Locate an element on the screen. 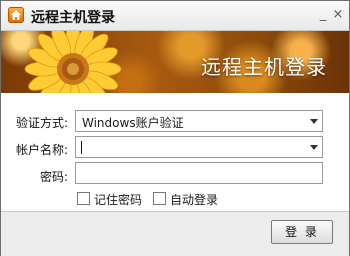 The width and height of the screenshot is (350, 256). banner-title: 远程主机登录 is located at coordinates (264, 67).